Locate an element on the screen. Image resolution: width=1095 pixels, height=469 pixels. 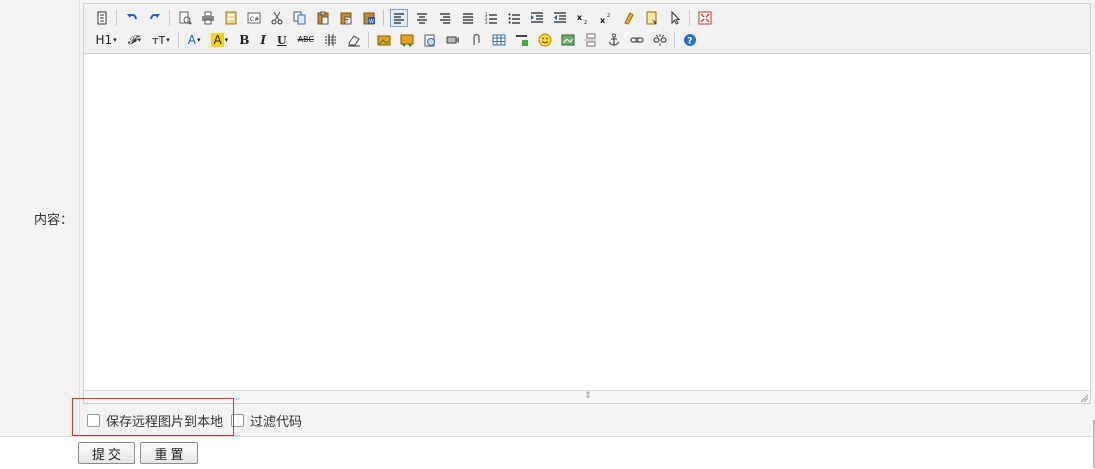
unlink-icon is located at coordinates (660, 40).